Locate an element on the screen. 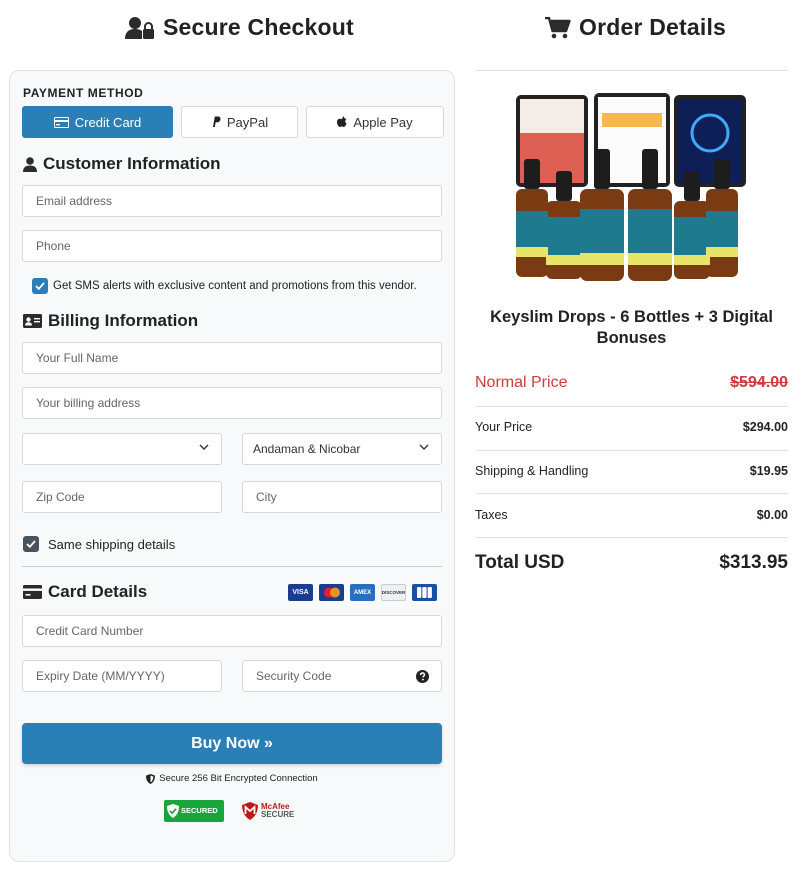 The image size is (805, 870). phone-field: Phone is located at coordinates (232, 246).